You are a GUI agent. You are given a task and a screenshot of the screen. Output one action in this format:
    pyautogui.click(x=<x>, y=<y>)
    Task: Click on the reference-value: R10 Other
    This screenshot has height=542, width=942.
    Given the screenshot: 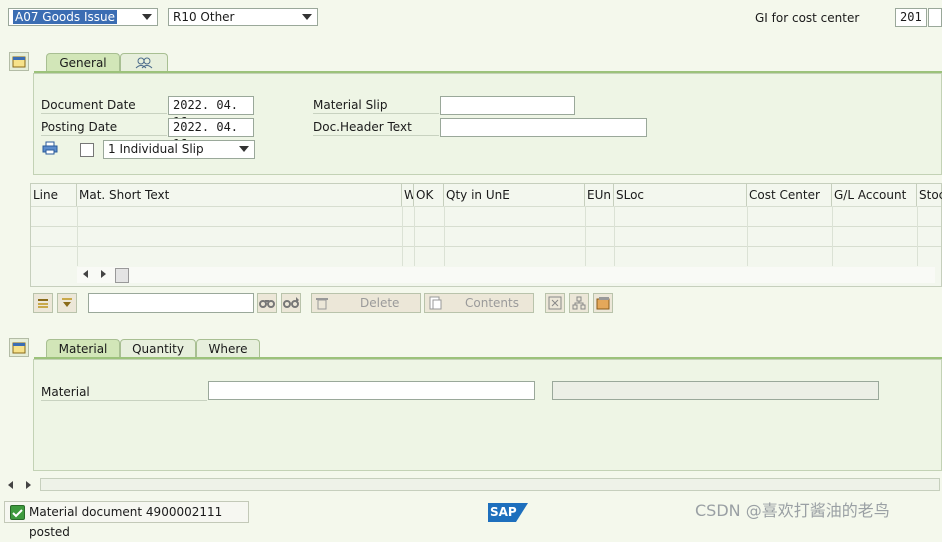 What is the action you would take?
    pyautogui.click(x=204, y=17)
    